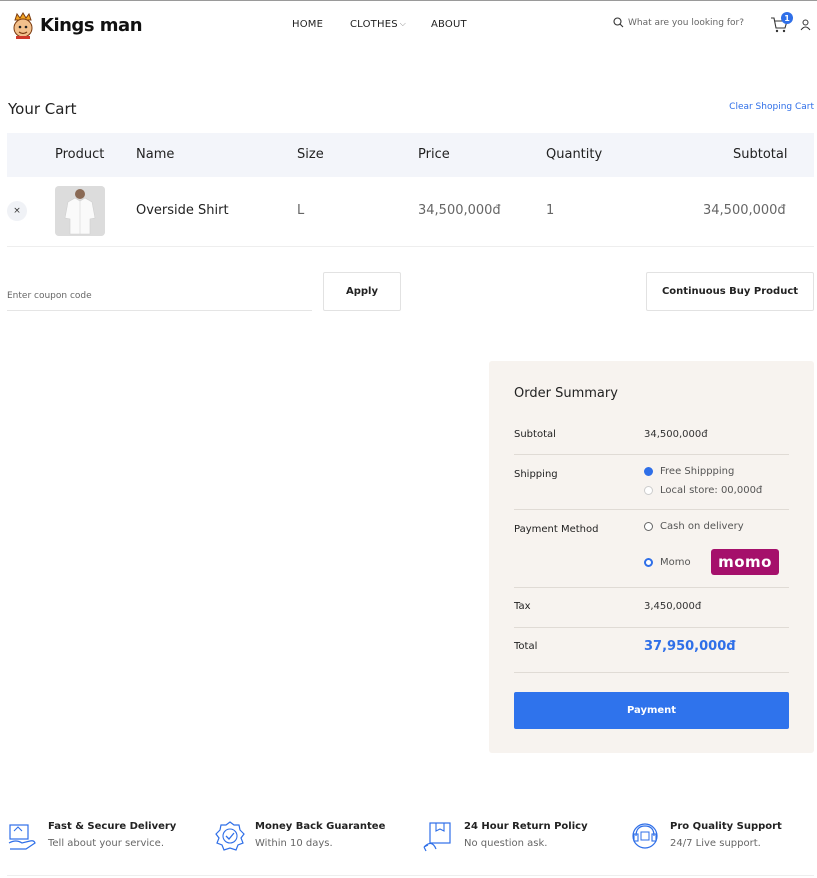 The height and width of the screenshot is (878, 817). Describe the element at coordinates (745, 562) in the screenshot. I see `momo-logo: momo` at that location.